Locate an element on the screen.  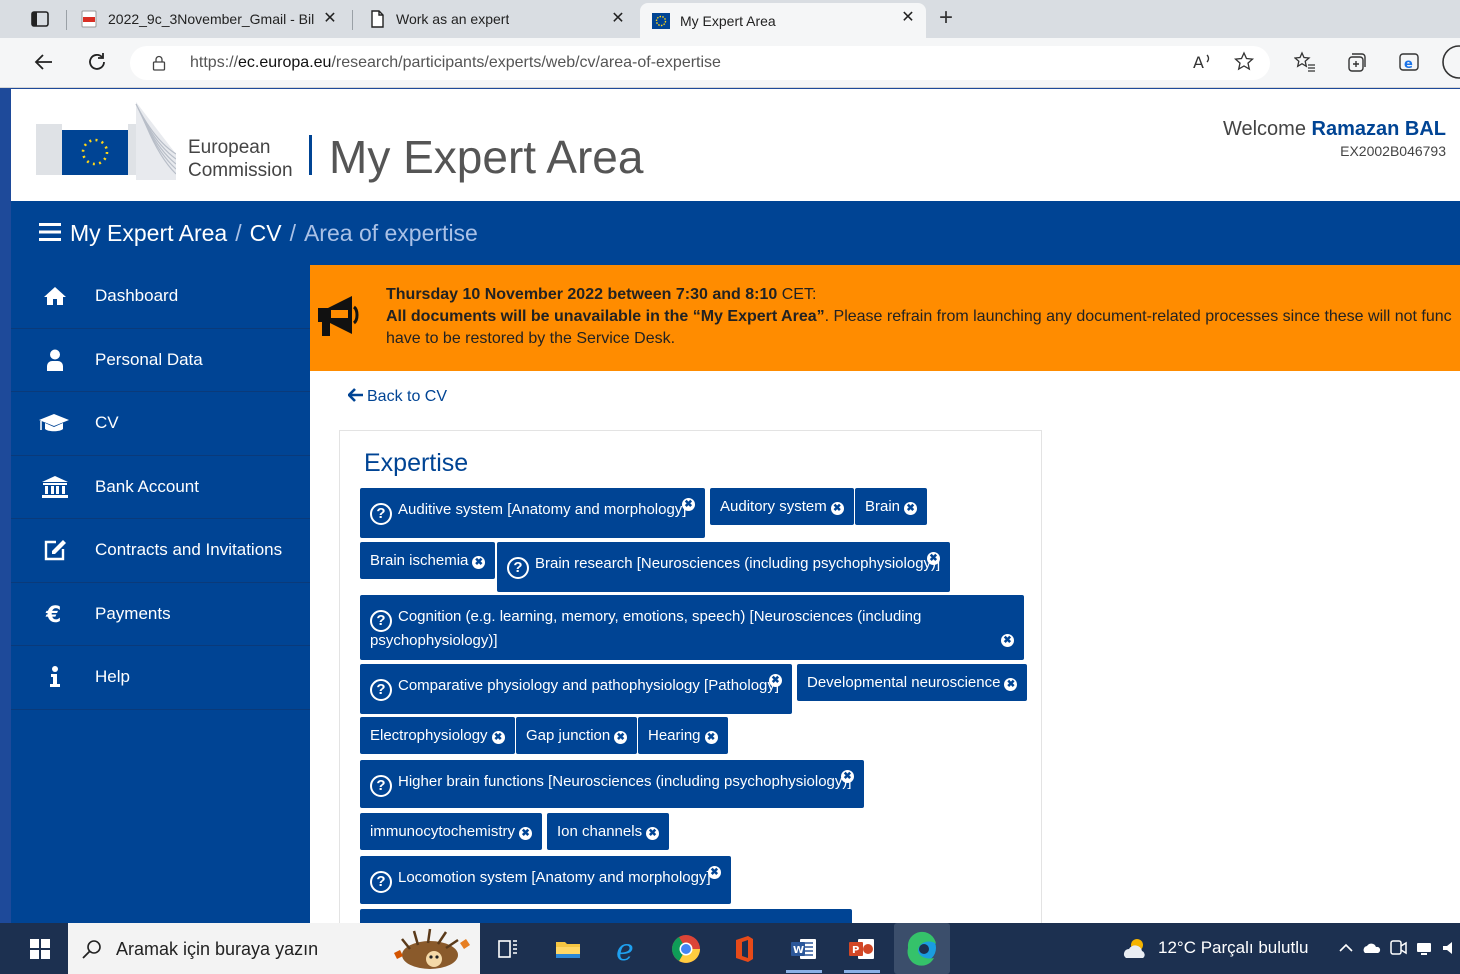
profile-icon is located at coordinates (1450, 62).